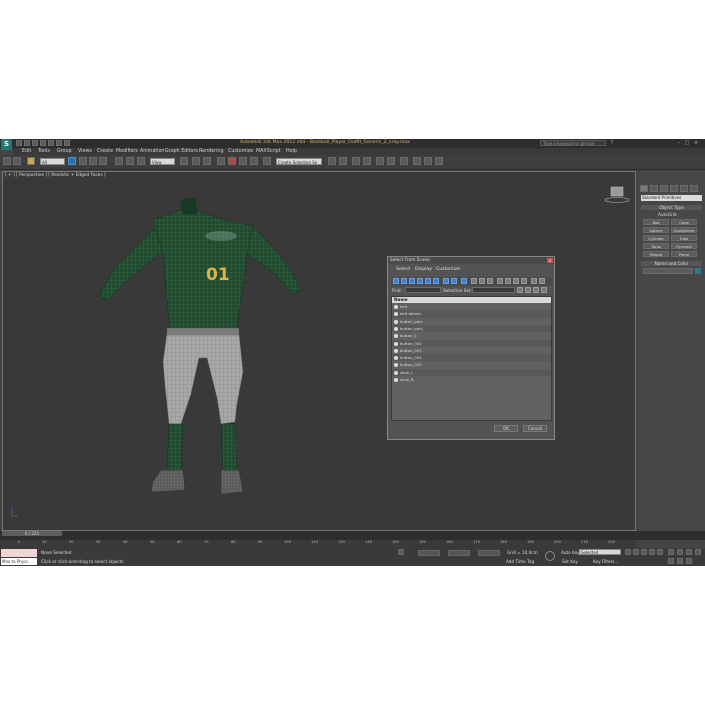  What do you see at coordinates (19, 553) in the screenshot?
I see `maxscript-listener` at bounding box center [19, 553].